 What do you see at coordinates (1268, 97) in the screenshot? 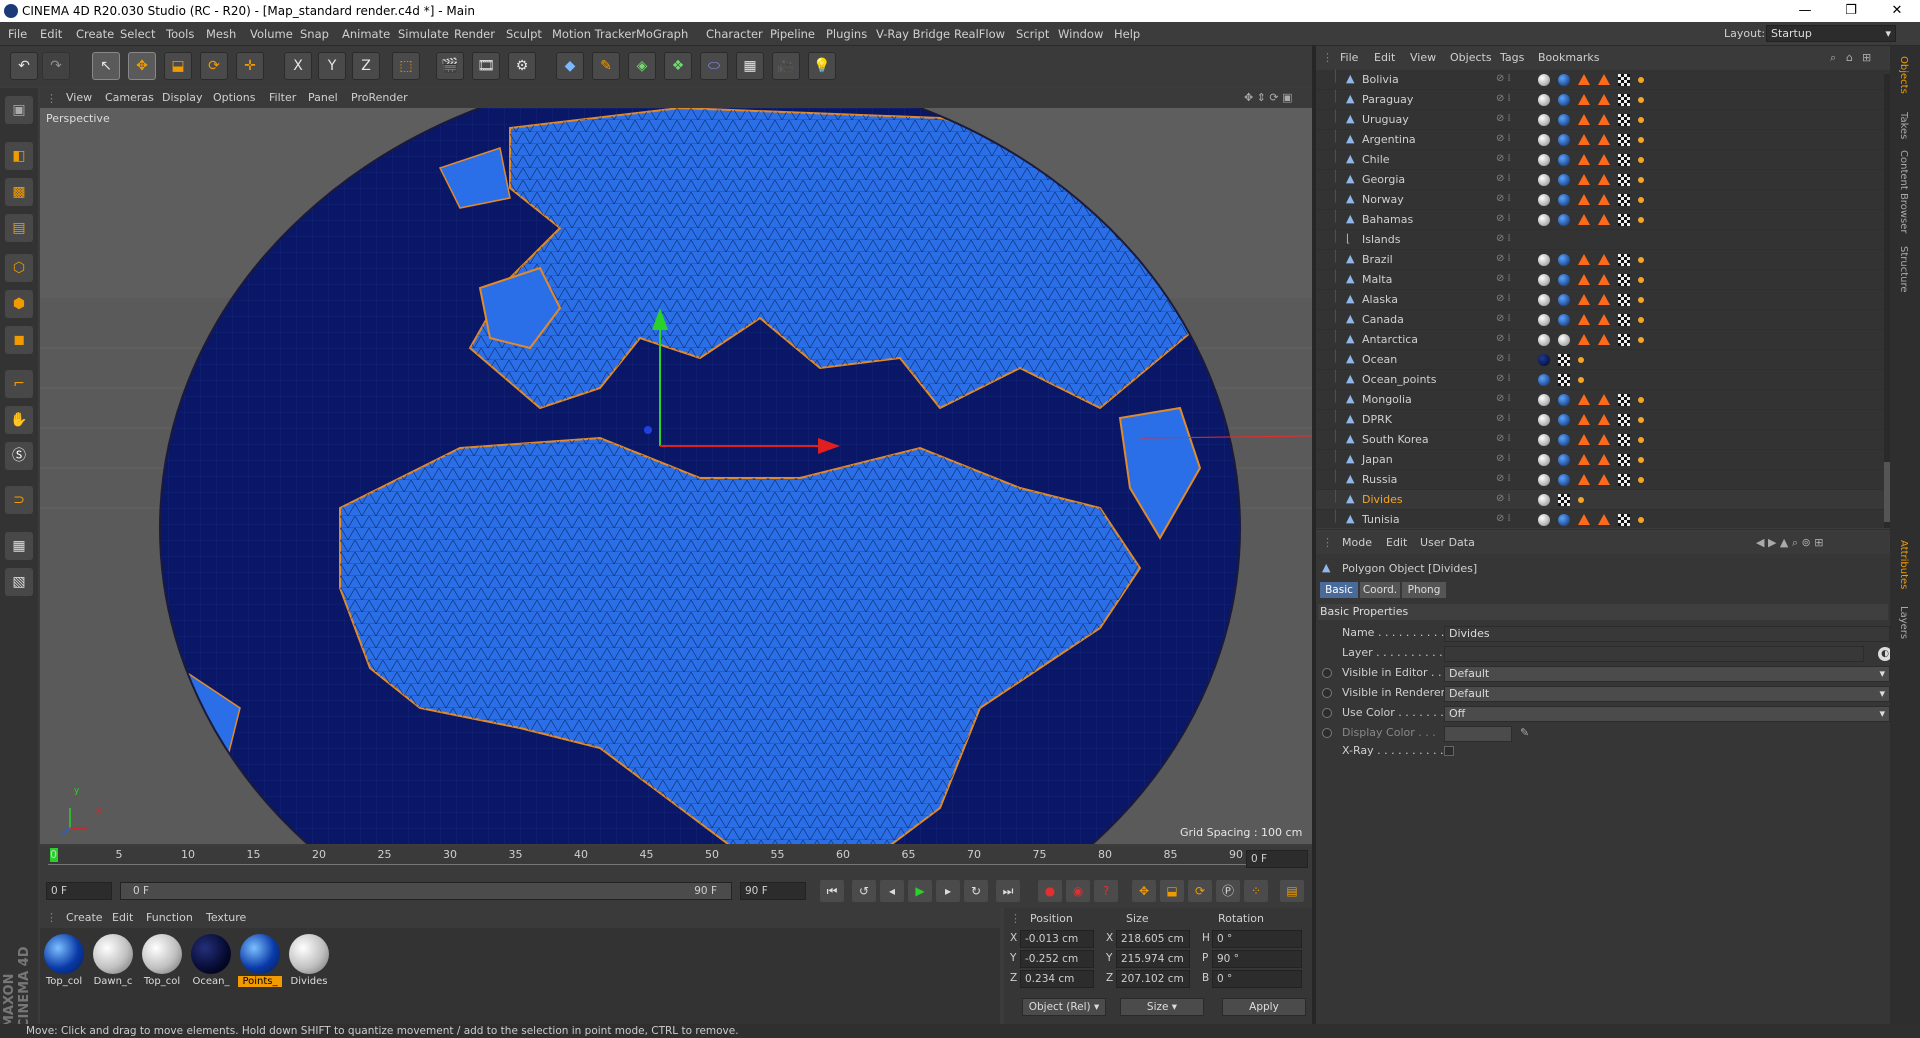
I see `viewport-nav-icons: ✥ ⇕ ⟳ ▣` at bounding box center [1268, 97].